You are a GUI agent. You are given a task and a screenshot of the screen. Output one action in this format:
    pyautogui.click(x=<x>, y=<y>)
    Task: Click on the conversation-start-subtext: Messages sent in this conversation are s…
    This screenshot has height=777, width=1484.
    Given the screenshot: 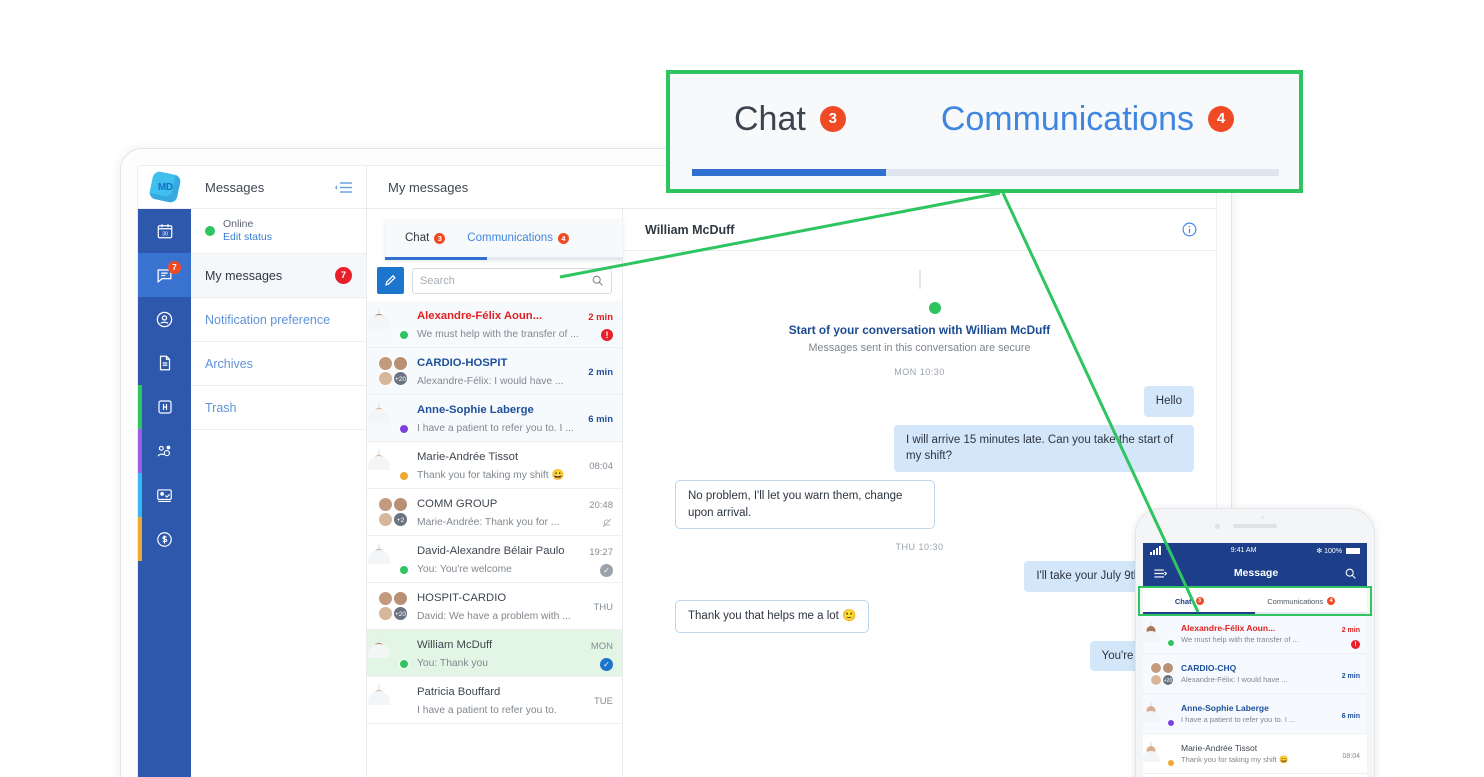 What is the action you would take?
    pyautogui.click(x=919, y=348)
    